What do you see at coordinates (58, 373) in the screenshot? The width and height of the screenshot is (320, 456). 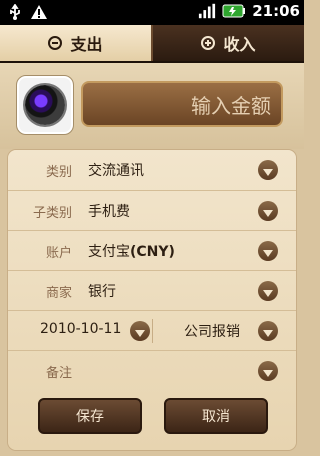 I see `note-label: 备注` at bounding box center [58, 373].